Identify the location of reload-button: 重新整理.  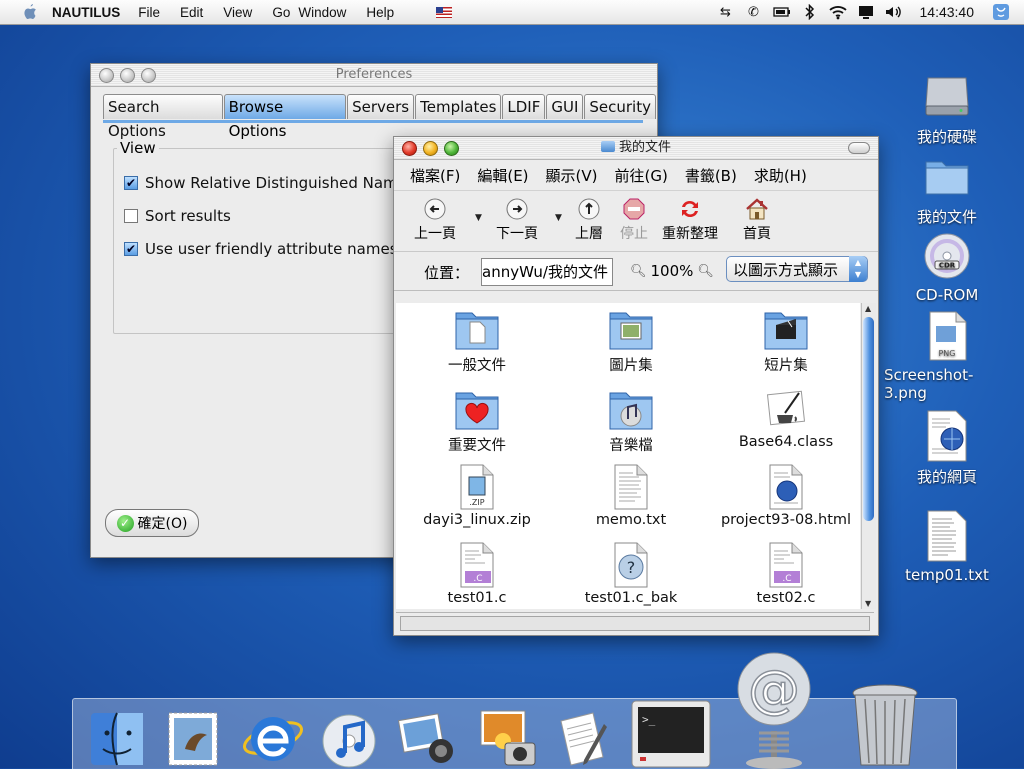
(690, 220).